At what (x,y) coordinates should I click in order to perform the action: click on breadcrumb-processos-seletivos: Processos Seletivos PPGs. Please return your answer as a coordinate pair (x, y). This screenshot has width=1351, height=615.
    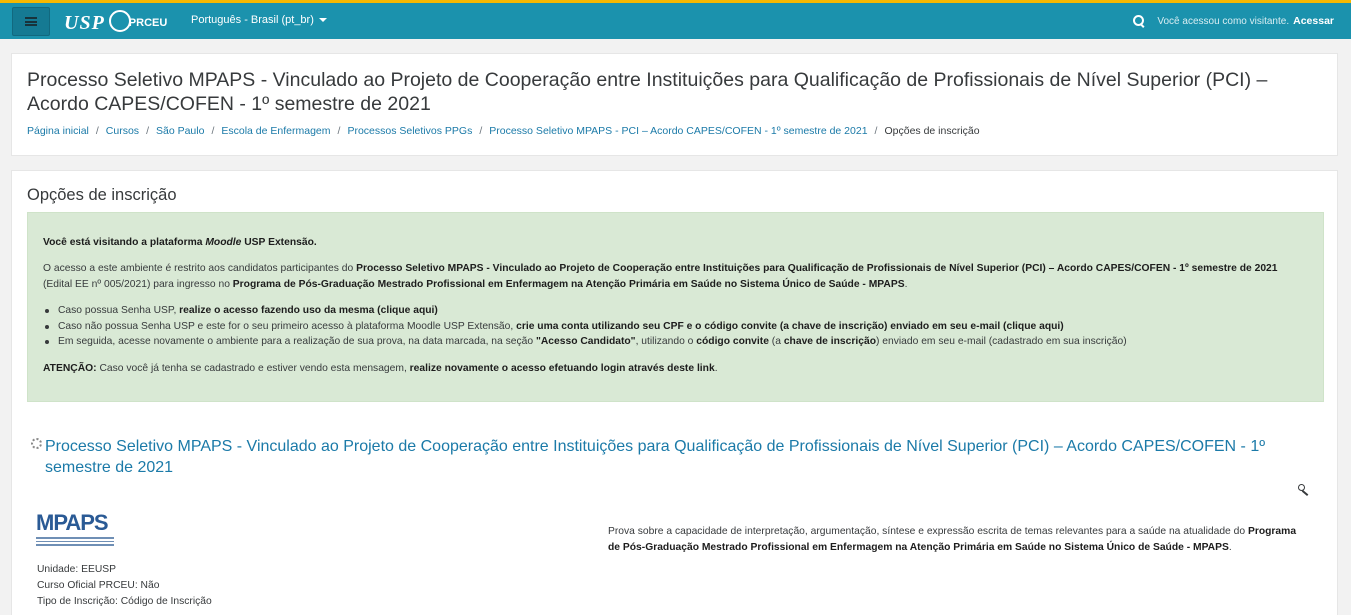
    Looking at the image, I should click on (409, 131).